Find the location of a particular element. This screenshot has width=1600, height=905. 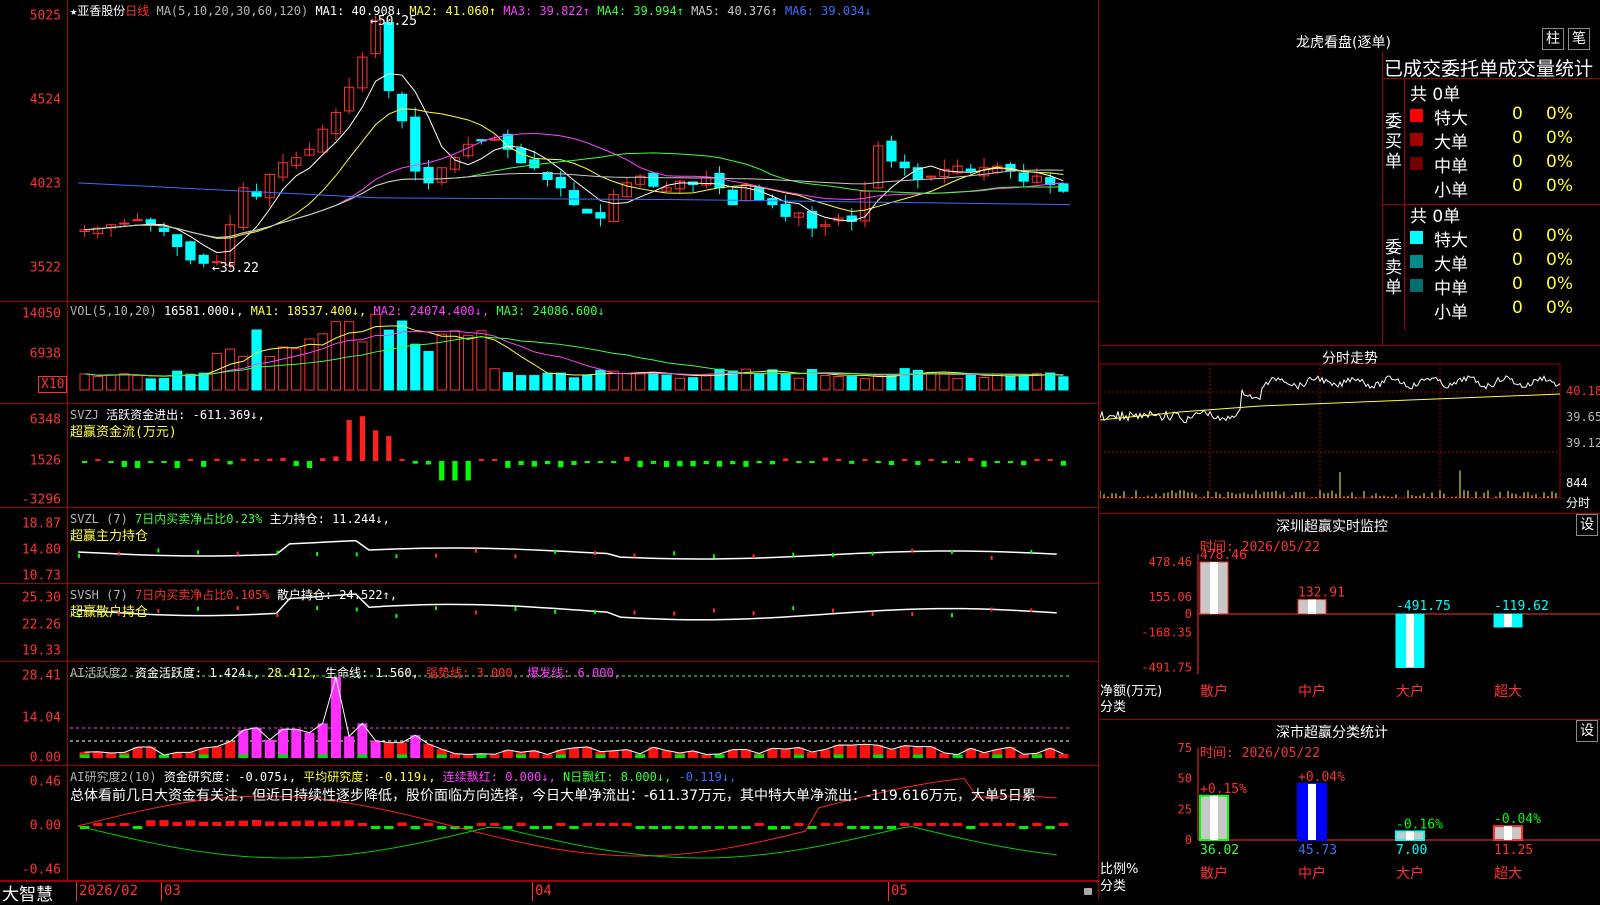

vol-unit: 分时 is located at coordinates (1578, 503).